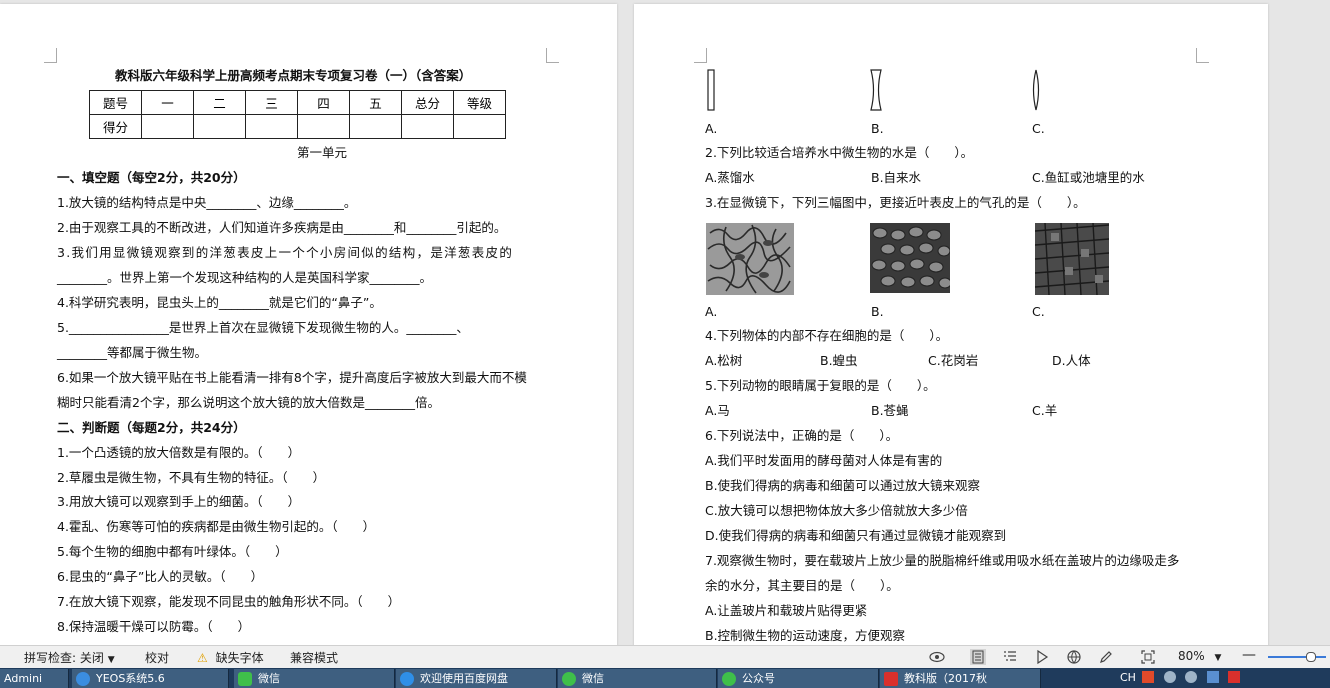 This screenshot has width=1330, height=688. What do you see at coordinates (1036, 90) in the screenshot?
I see `convex-lens-figure` at bounding box center [1036, 90].